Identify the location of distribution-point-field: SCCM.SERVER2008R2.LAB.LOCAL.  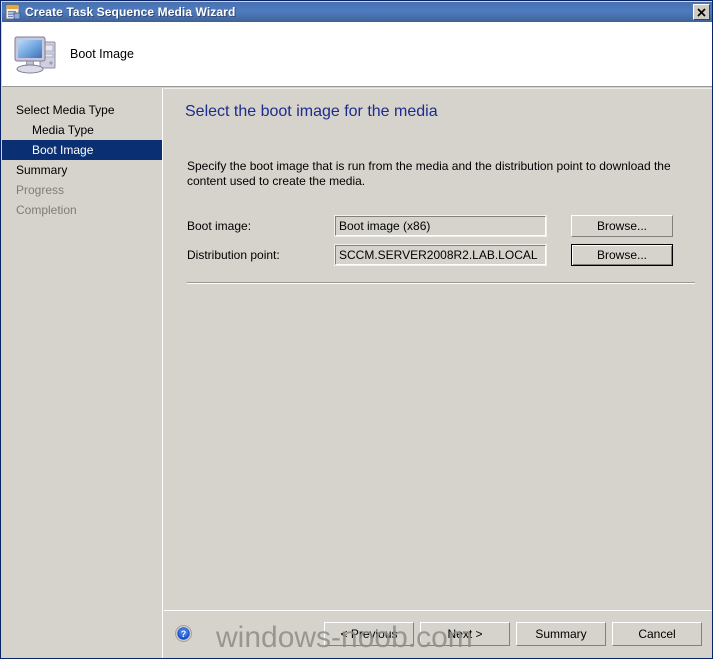
(440, 255).